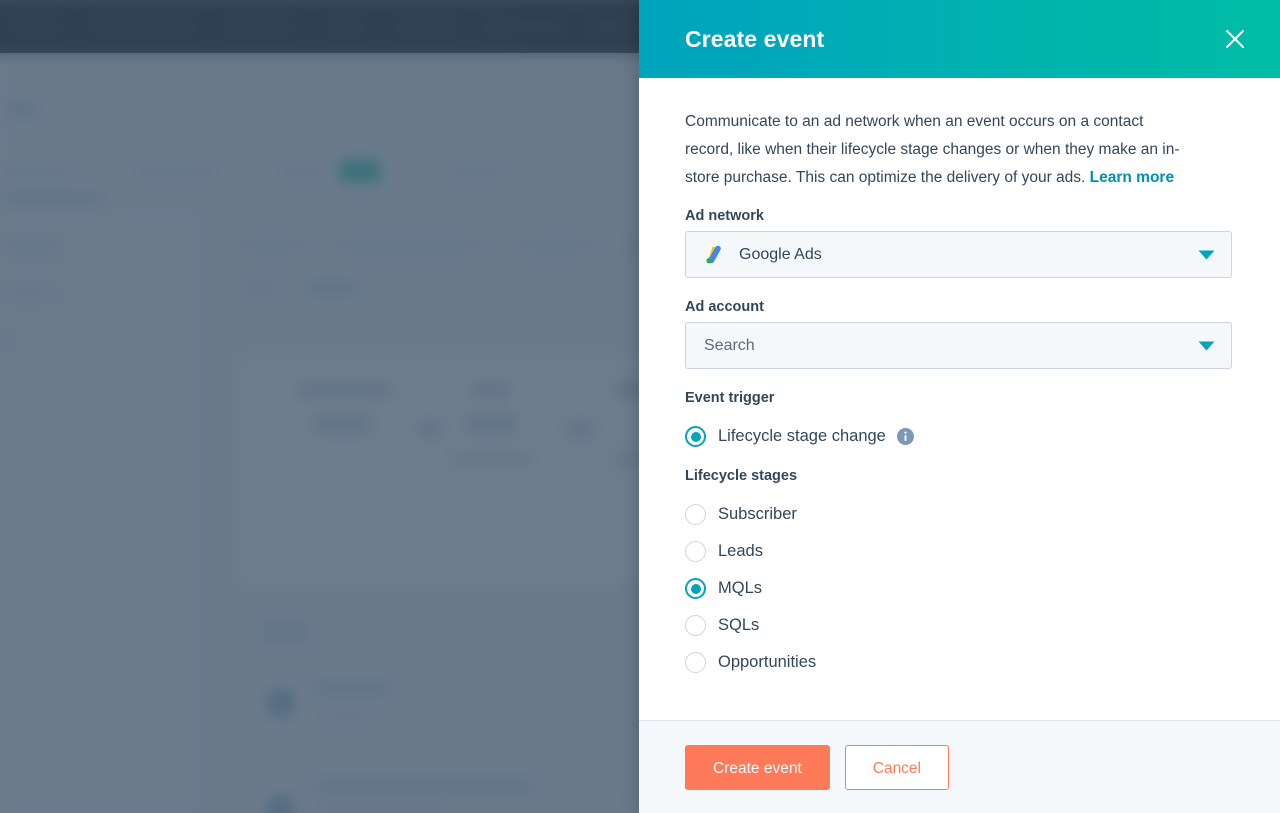 The width and height of the screenshot is (1280, 813). Describe the element at coordinates (755, 38) in the screenshot. I see `modal-title: Create event` at that location.